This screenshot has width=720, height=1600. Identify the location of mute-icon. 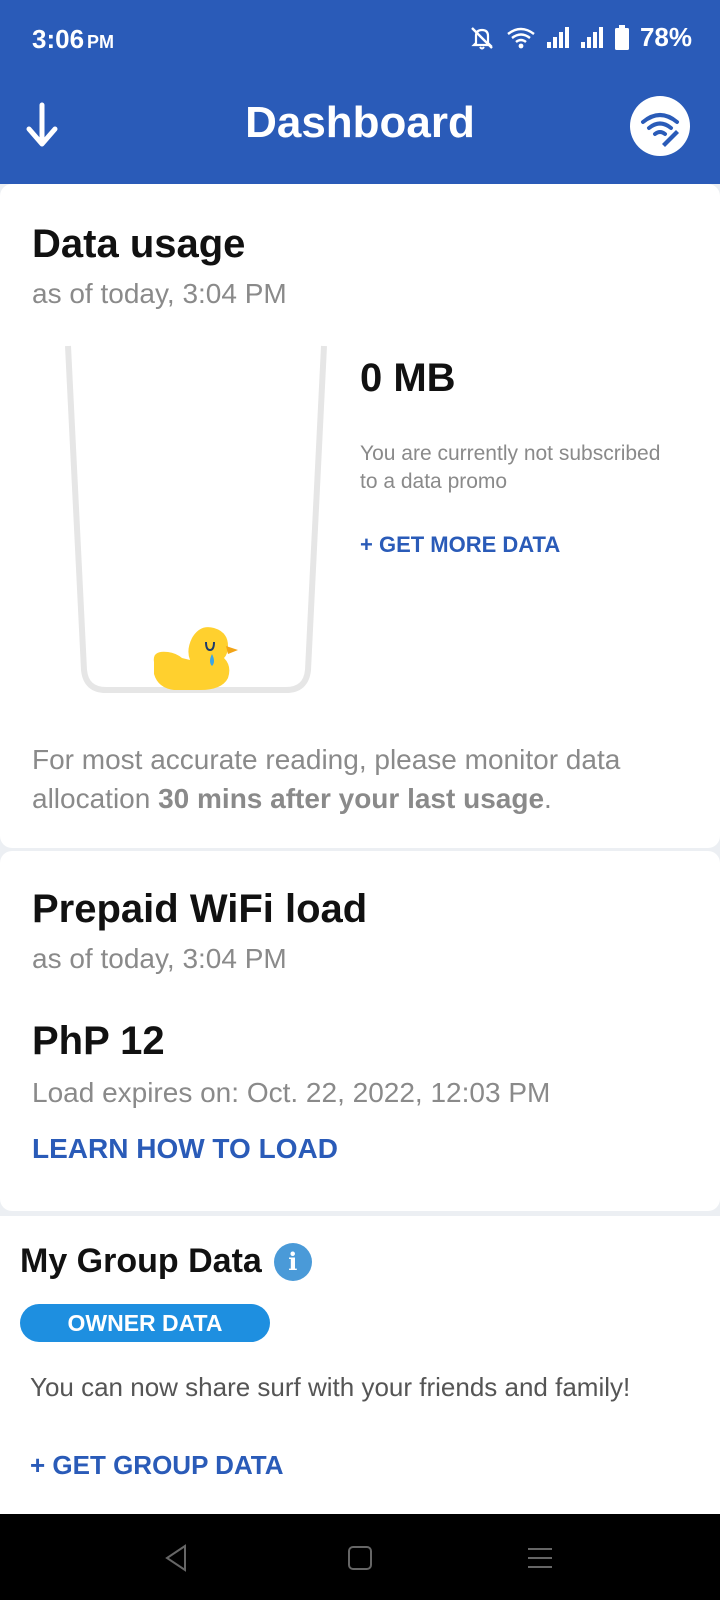
(482, 38).